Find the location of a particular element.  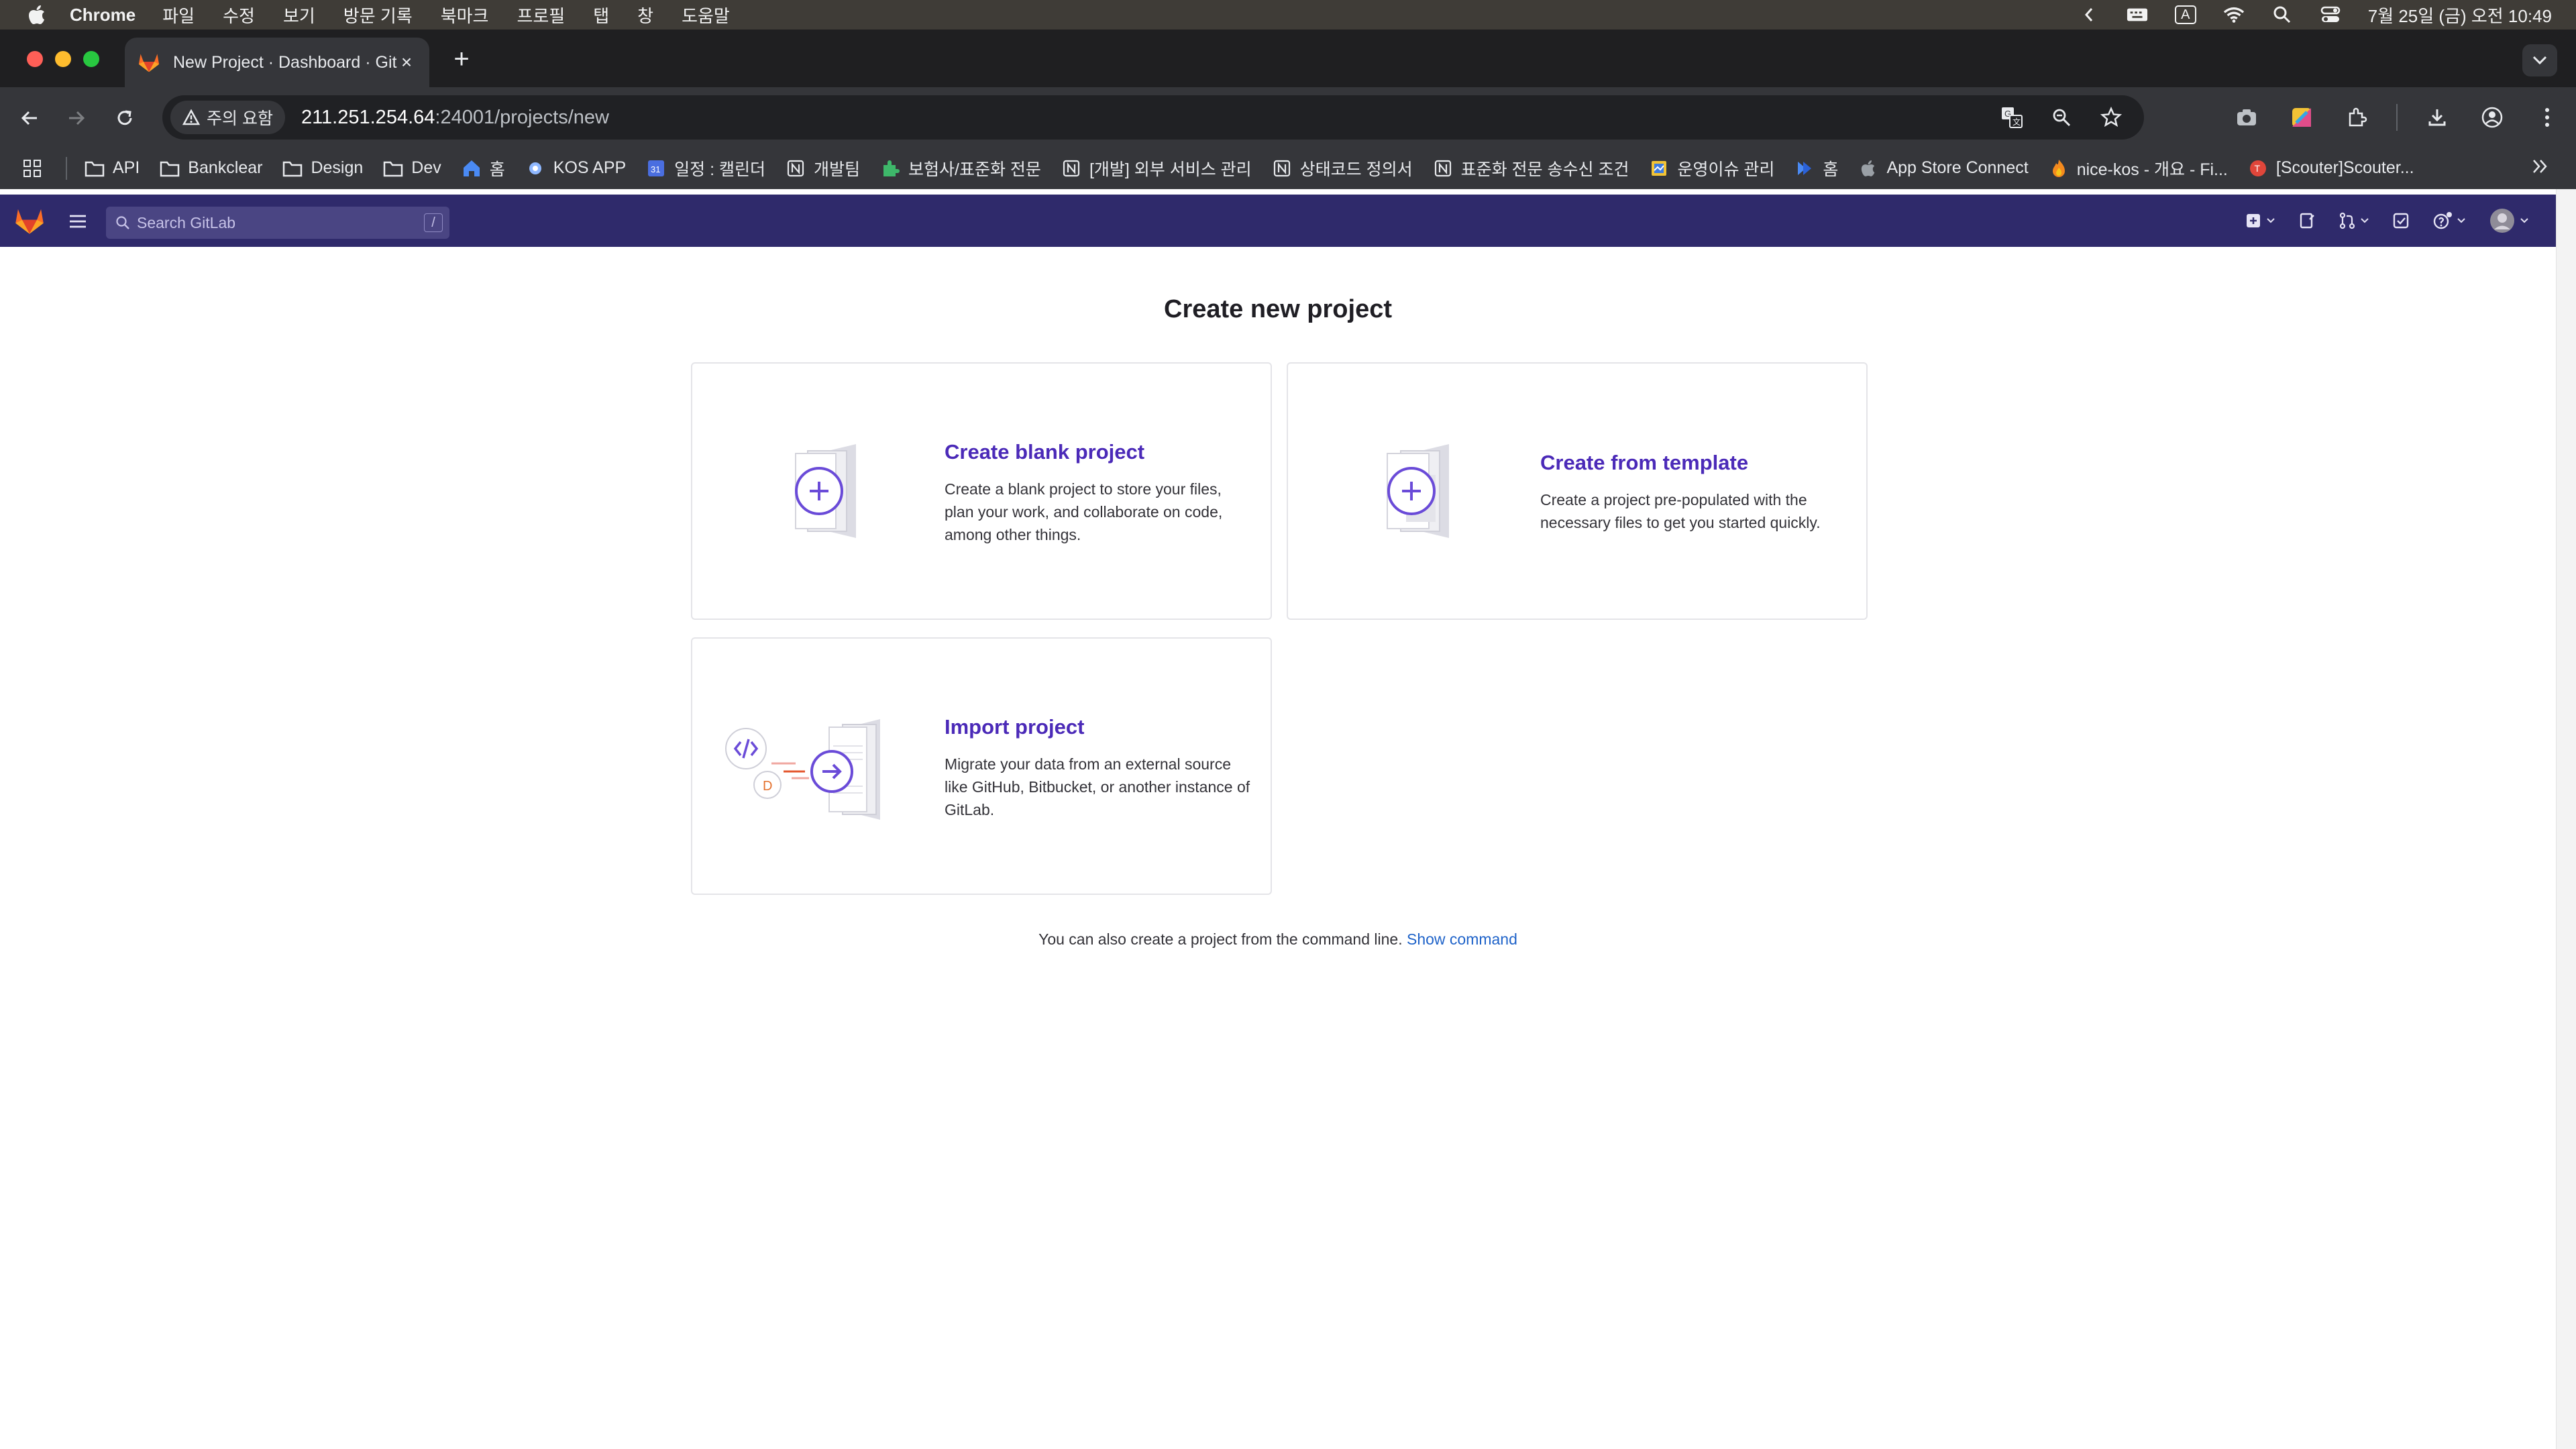

svg-text: 文 is located at coordinates (2016, 122).